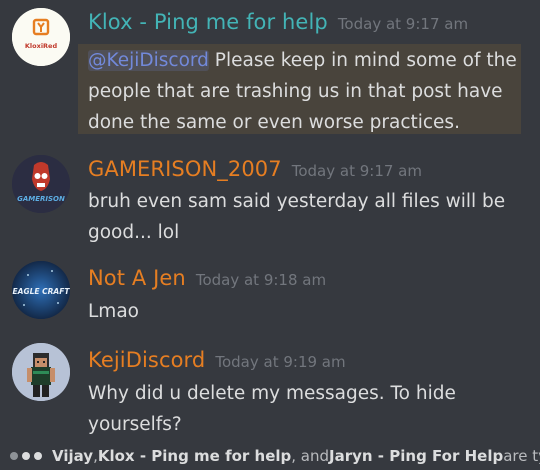 This screenshot has height=470, width=540. What do you see at coordinates (416, 455) in the screenshot?
I see `typing-user: Jaryn - Ping For Help` at bounding box center [416, 455].